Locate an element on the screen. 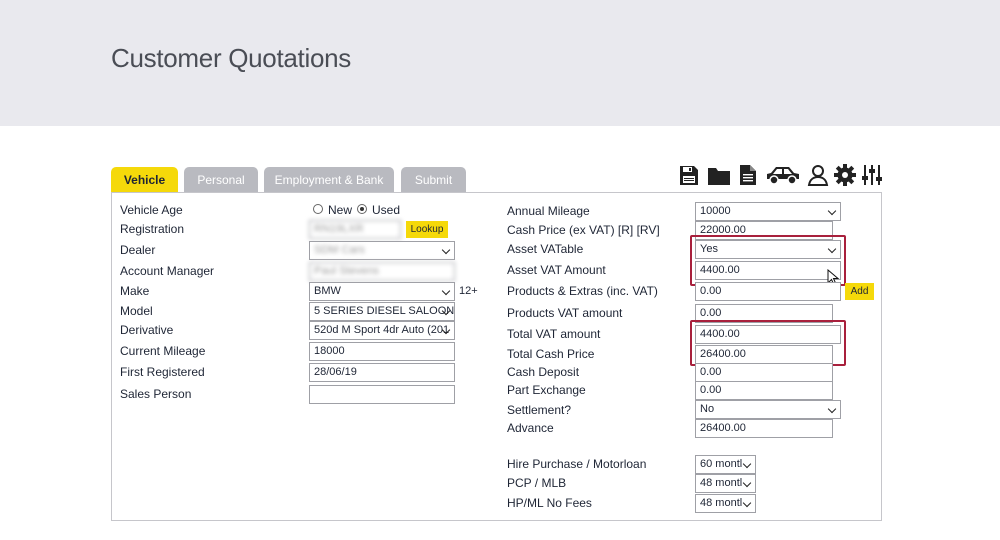 This screenshot has width=1000, height=540. part-exchange-label: Part Exchange is located at coordinates (546, 390).